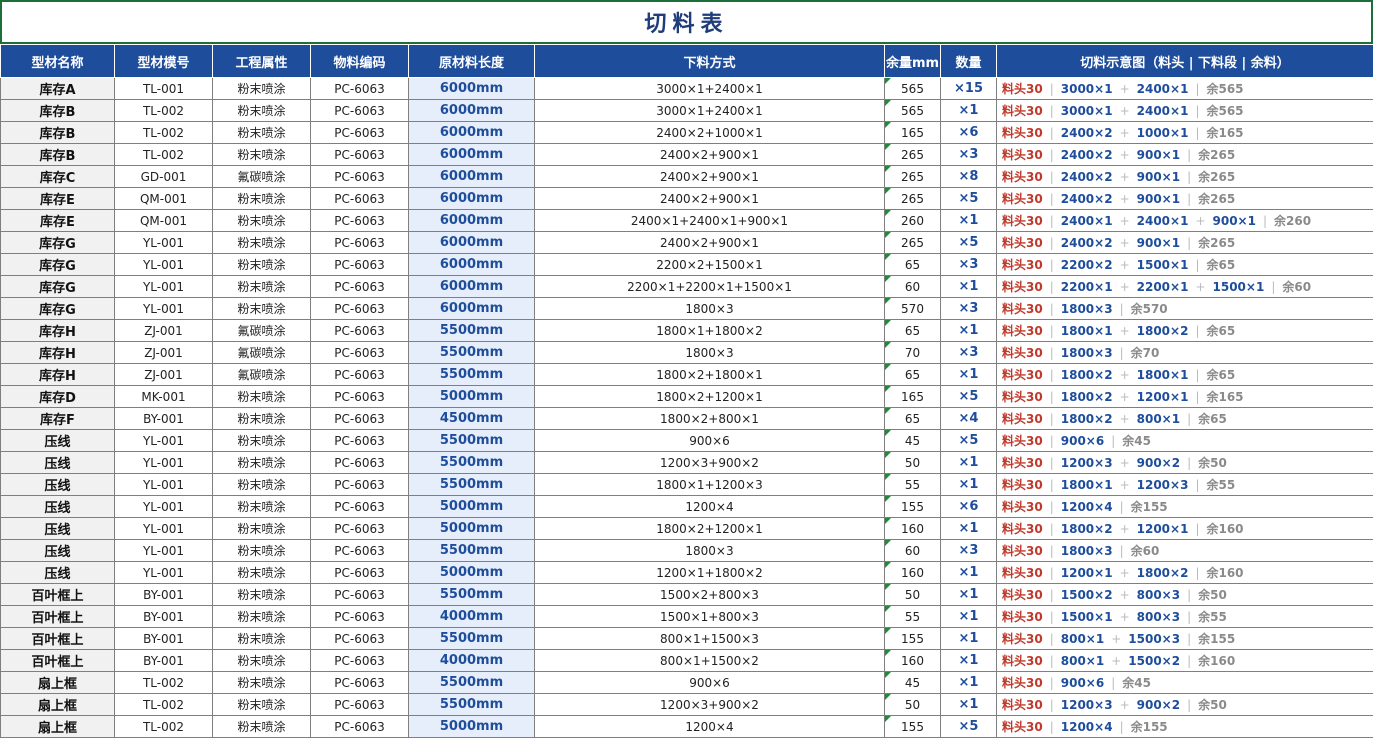  Describe the element at coordinates (1184, 132) in the screenshot. I see `cell-diagram: 料头30 | 2400×2 +1000×1 | 余165` at that location.